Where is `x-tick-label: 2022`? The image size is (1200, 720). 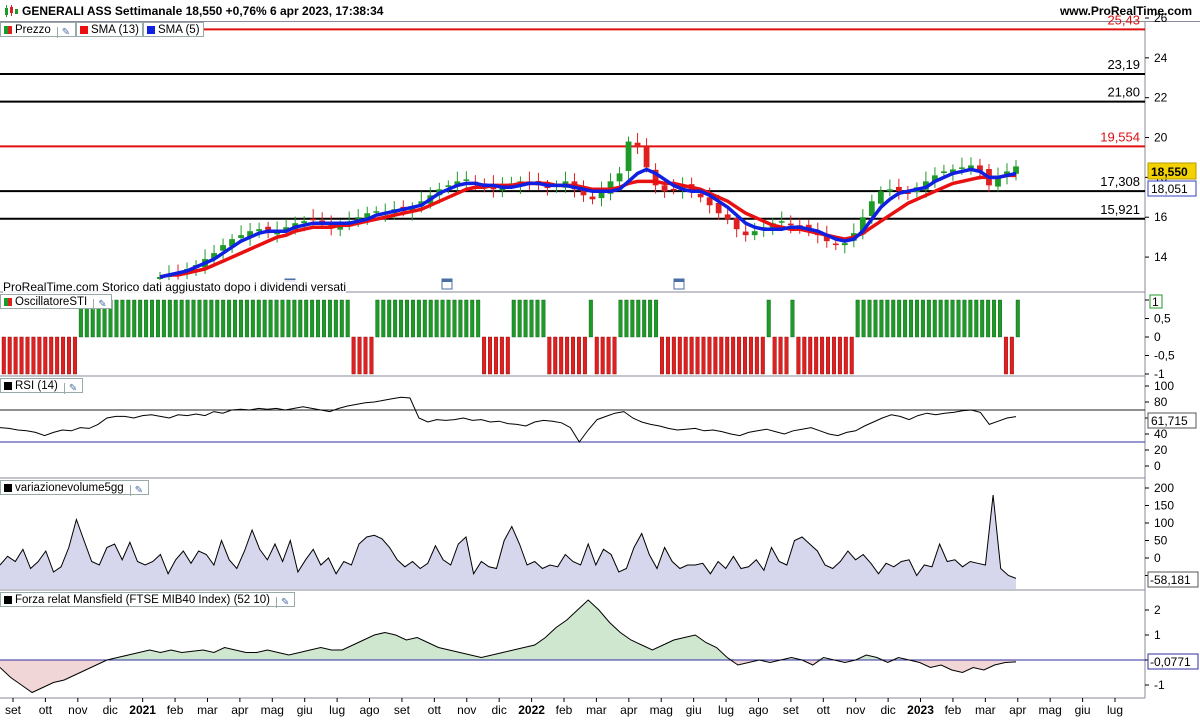
x-tick-label: 2022 is located at coordinates (531, 710).